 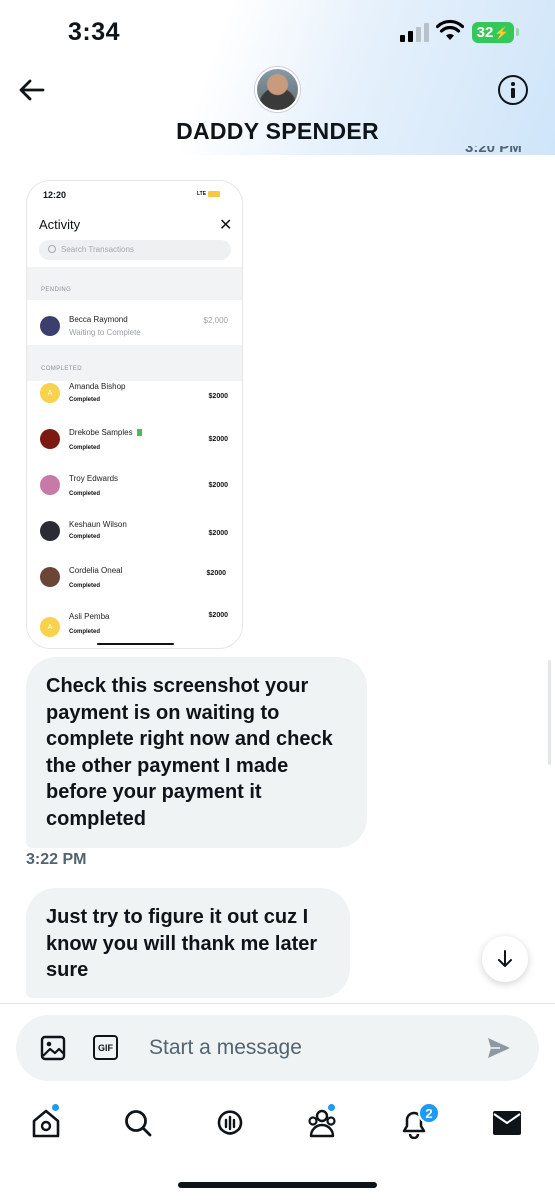 I want to click on screenshot-row-name: Drekobe Samples, so click(x=105, y=432).